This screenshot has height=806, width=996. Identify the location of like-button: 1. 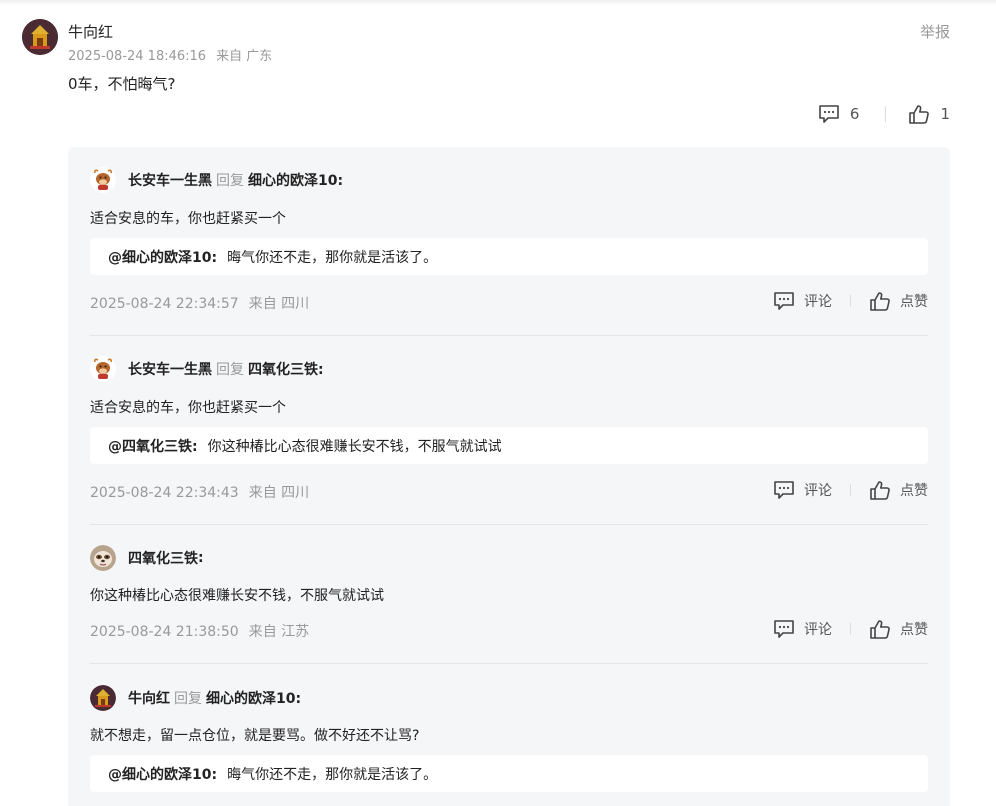
(929, 114).